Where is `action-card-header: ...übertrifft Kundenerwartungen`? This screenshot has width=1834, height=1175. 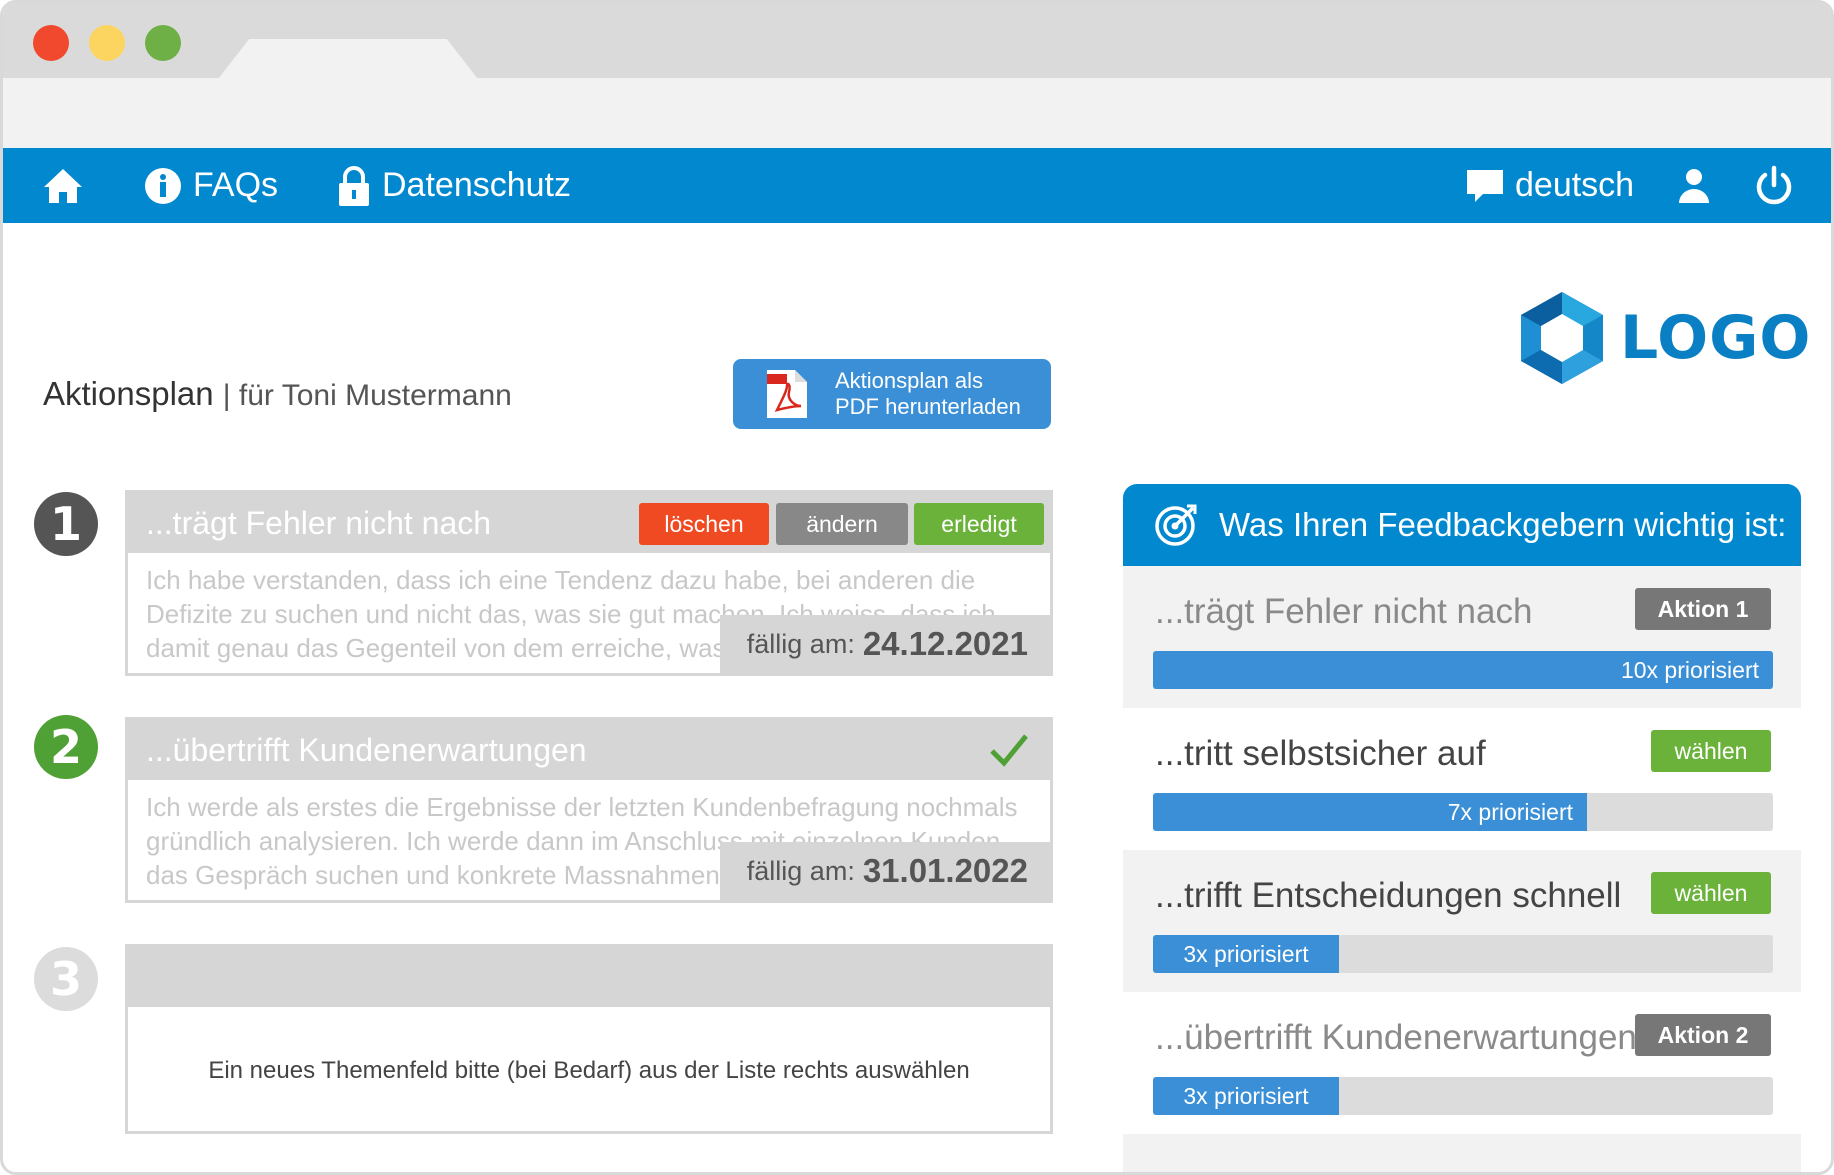
action-card-header: ...übertrifft Kundenerwartungen is located at coordinates (589, 750).